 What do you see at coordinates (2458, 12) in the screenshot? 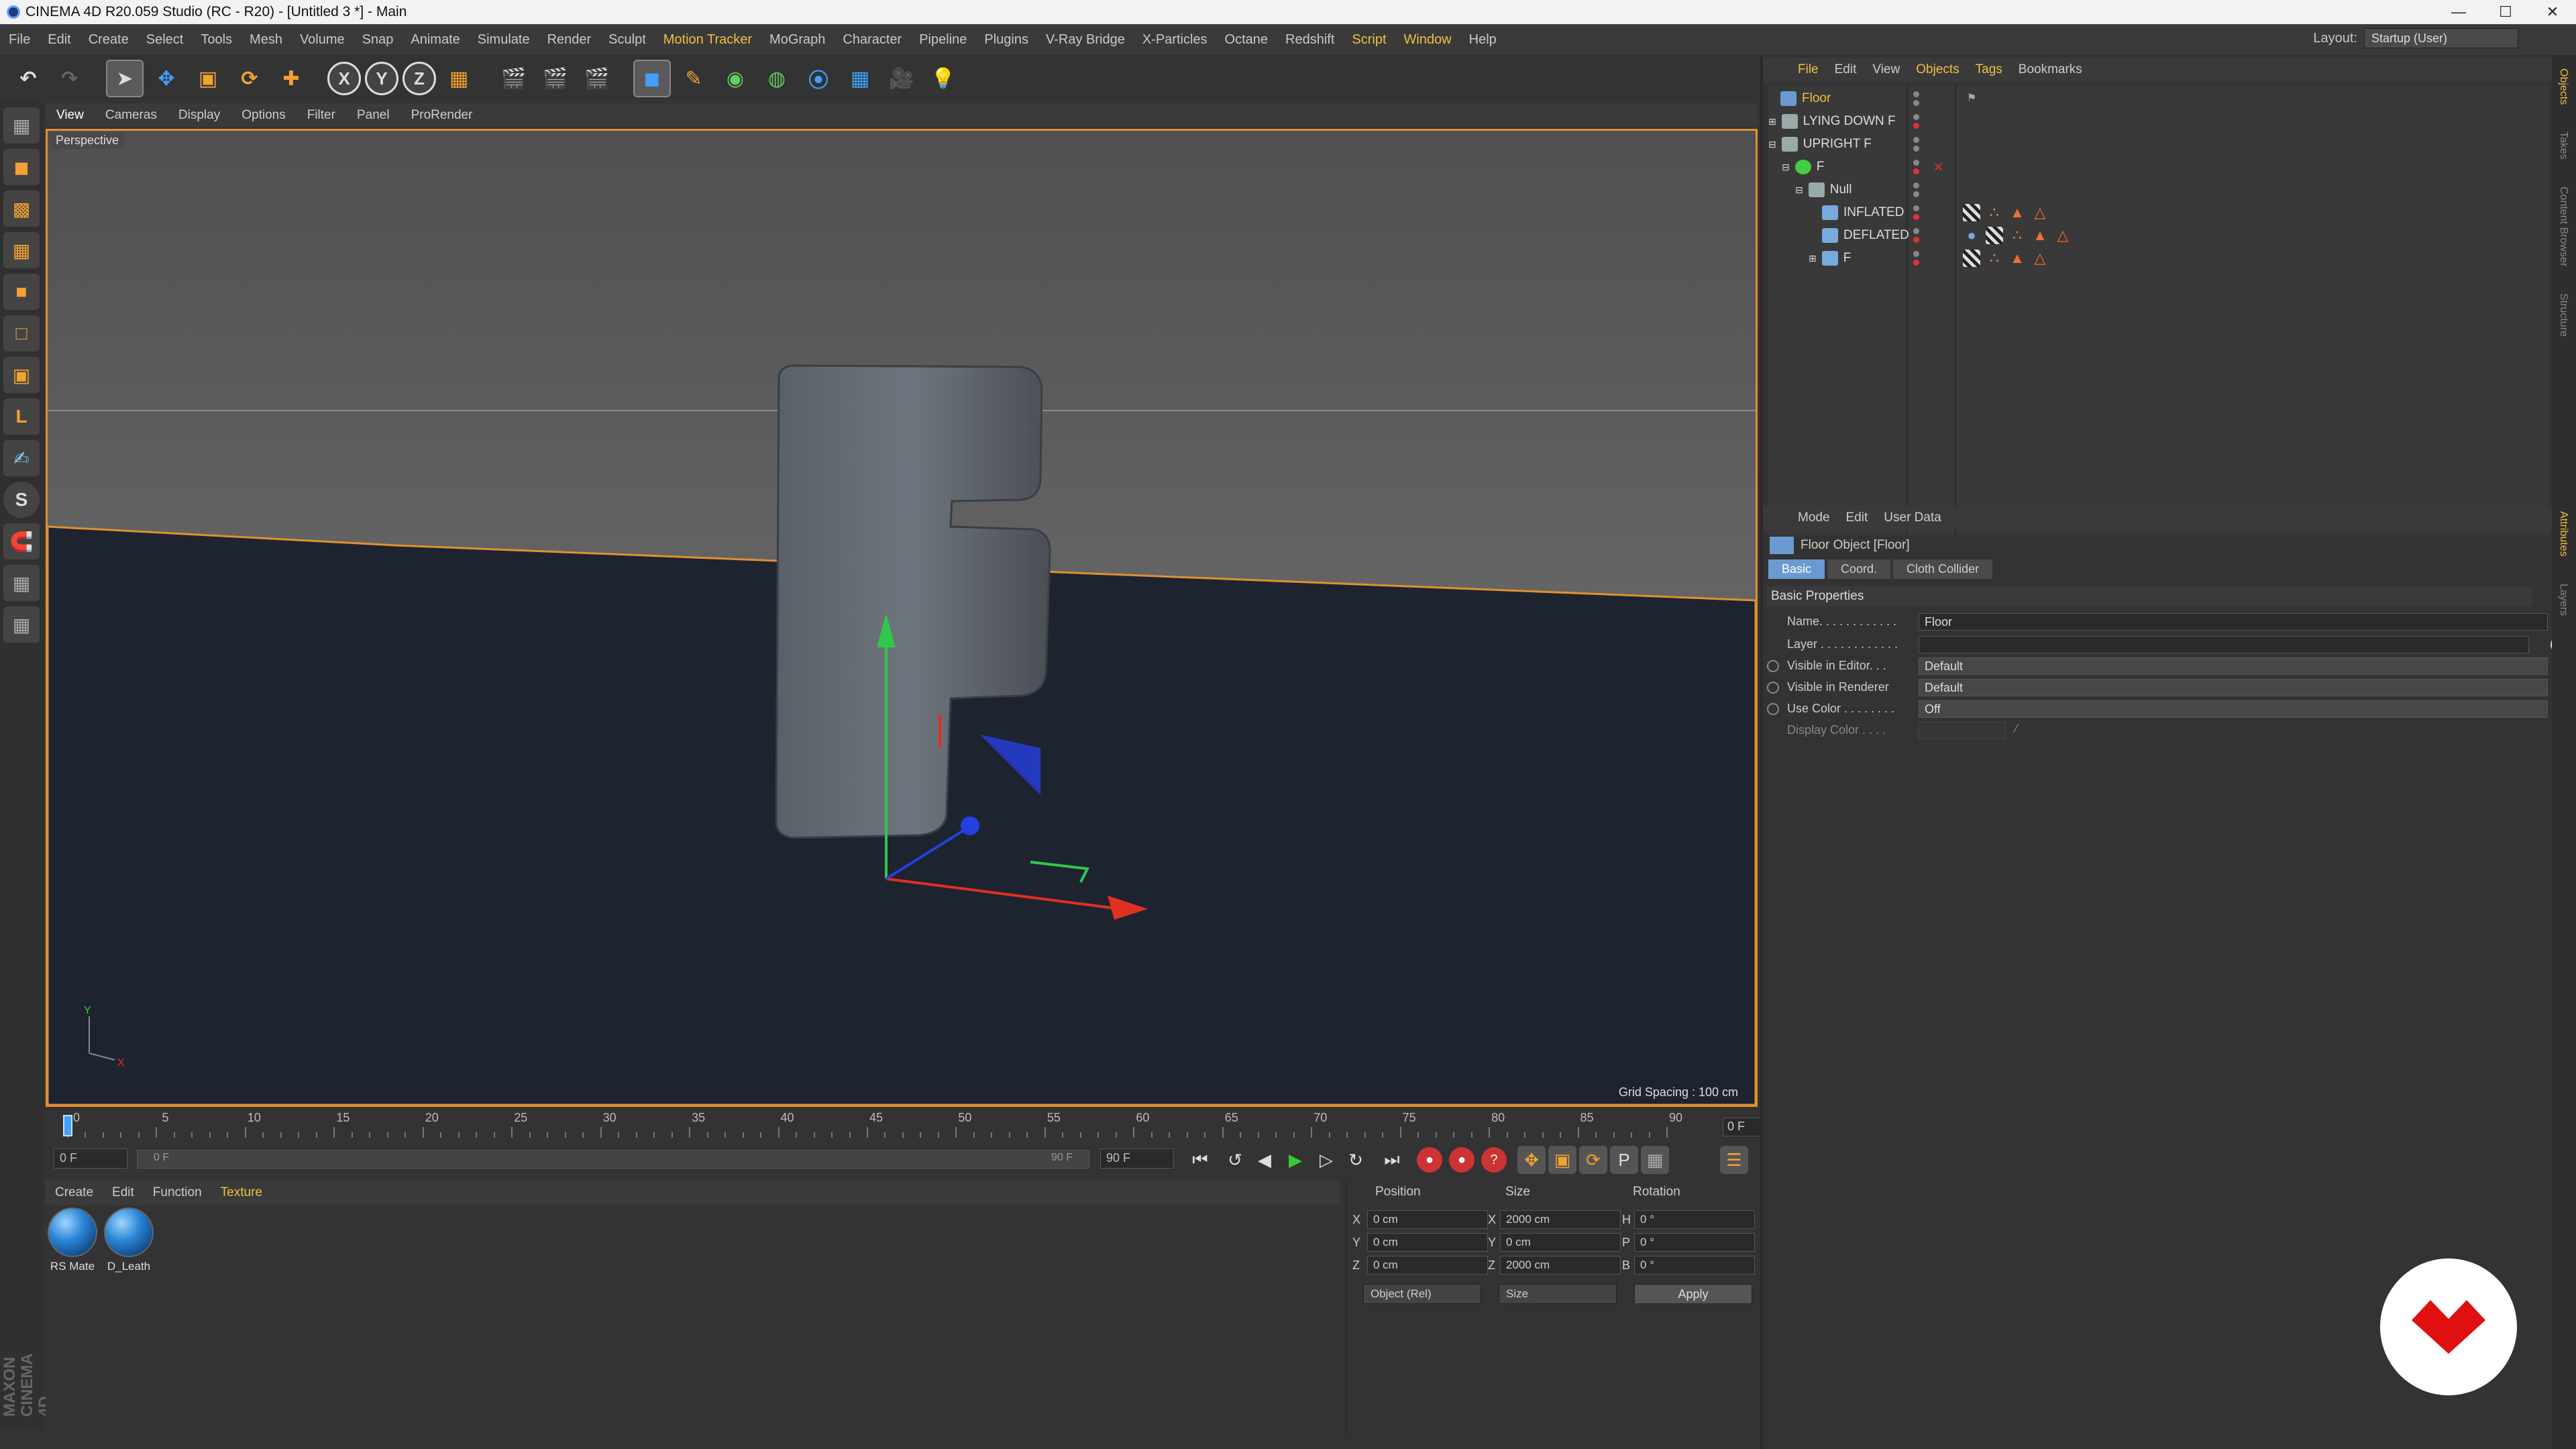
I see `minimize-icon: —` at bounding box center [2458, 12].